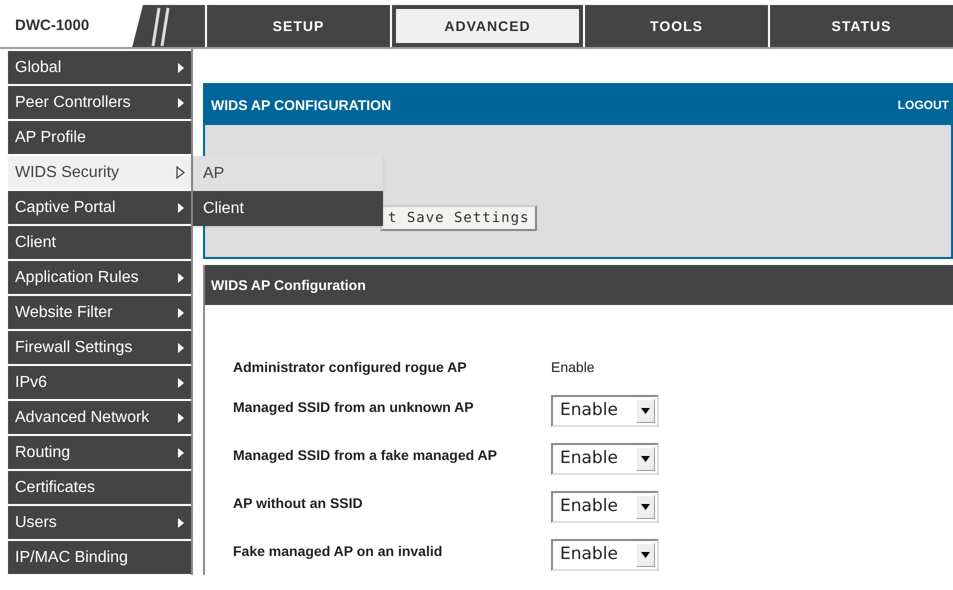 The height and width of the screenshot is (590, 953). Describe the element at coordinates (298, 26) in the screenshot. I see `nav-tab: SETUP` at that location.